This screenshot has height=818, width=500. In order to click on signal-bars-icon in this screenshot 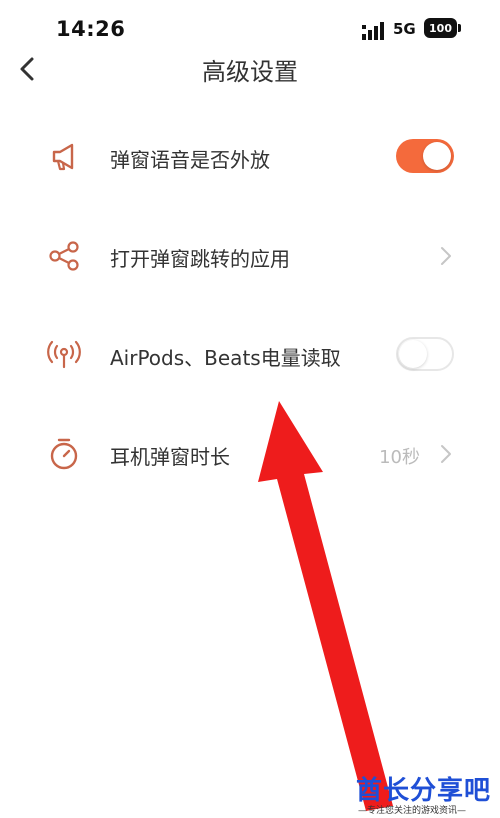, I will do `click(373, 31)`.